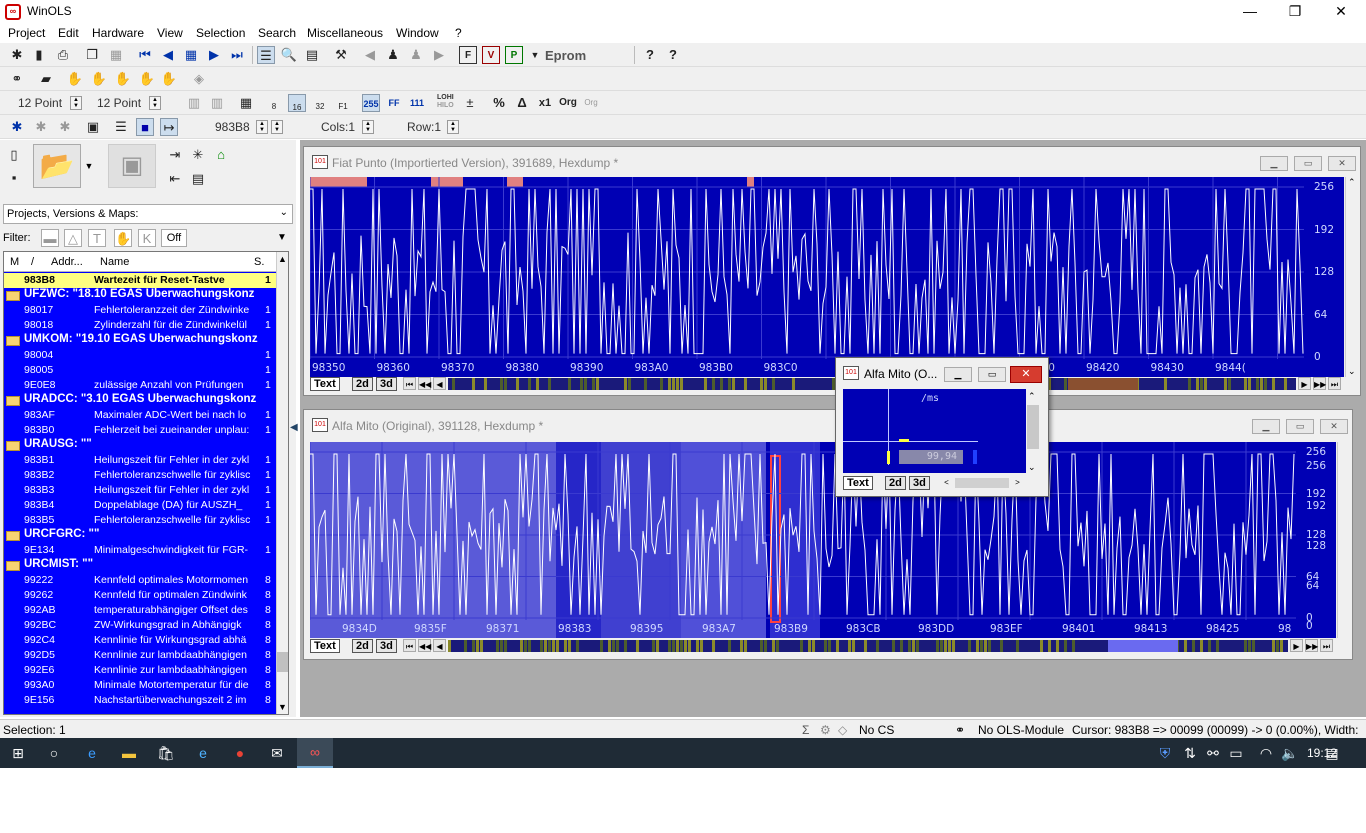 Image resolution: width=1366 pixels, height=833 pixels. I want to click on popup-value: 99,94, so click(931, 457).